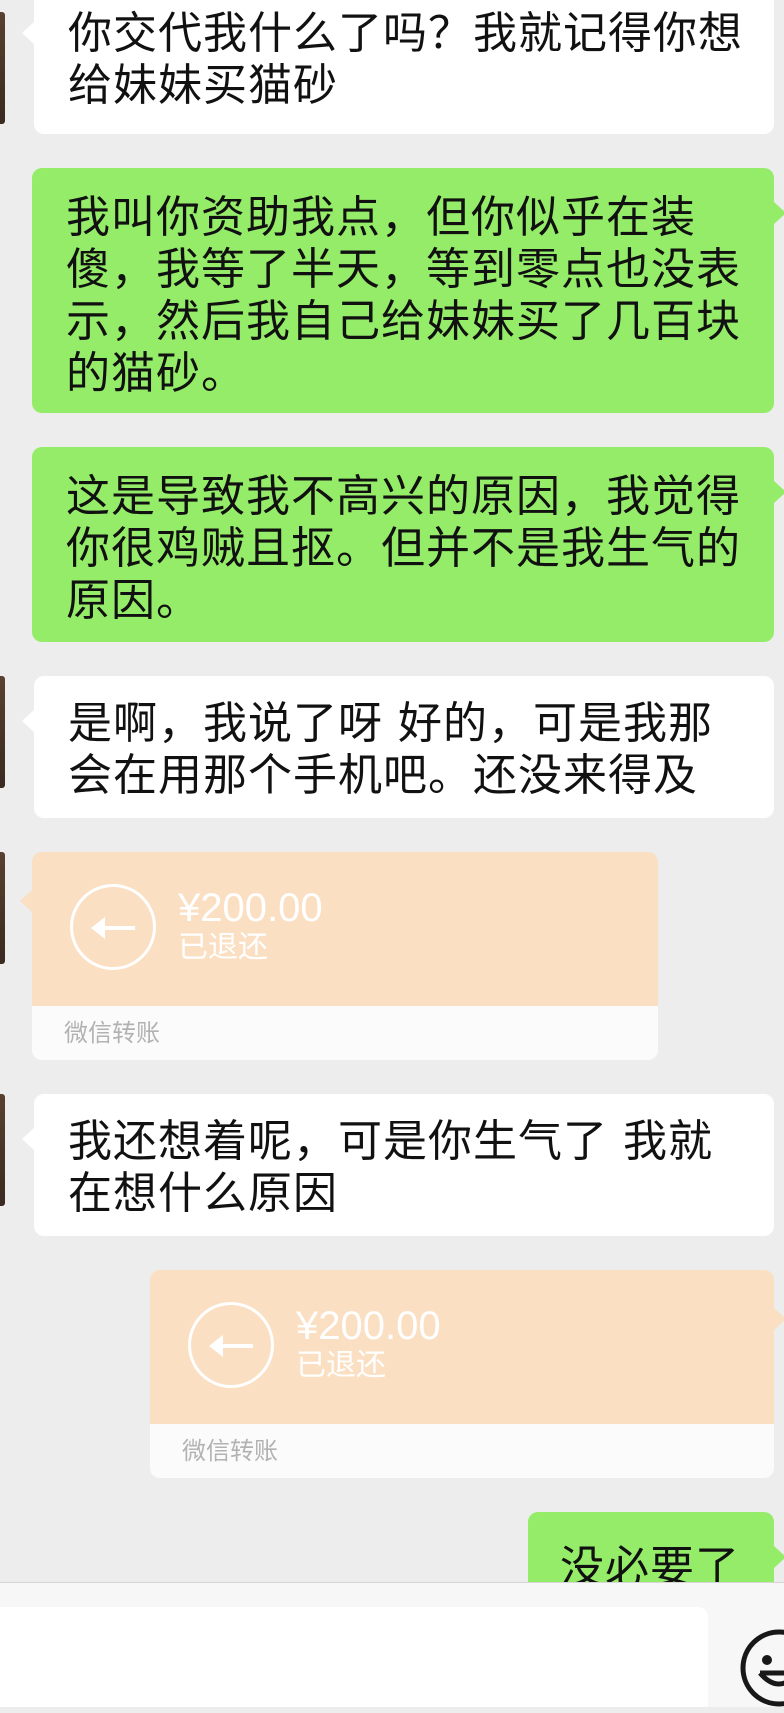  I want to click on message-line: 在想什么原因, so click(203, 1193).